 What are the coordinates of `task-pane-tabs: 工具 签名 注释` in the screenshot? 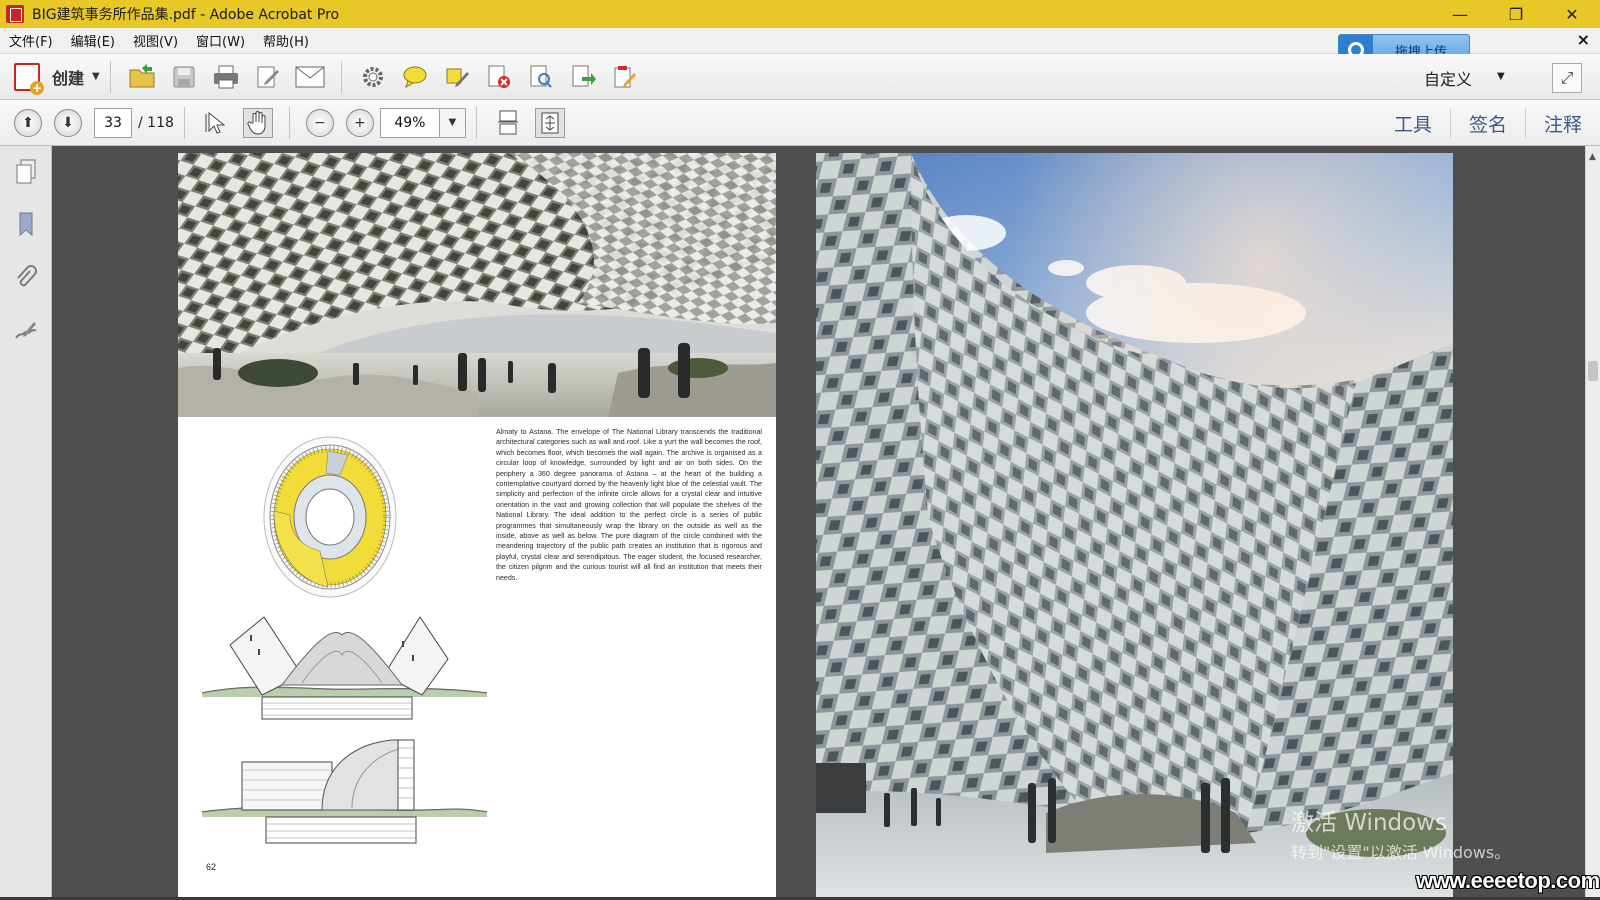 It's located at (1488, 123).